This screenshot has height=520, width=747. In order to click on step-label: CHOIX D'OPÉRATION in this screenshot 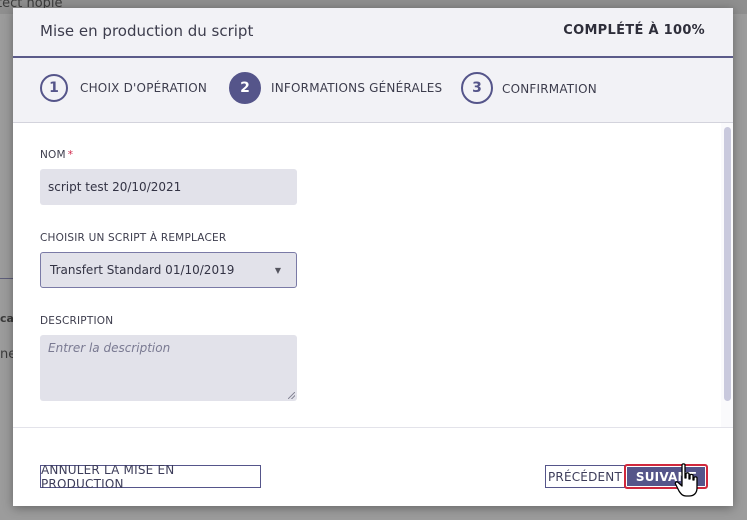, I will do `click(144, 88)`.